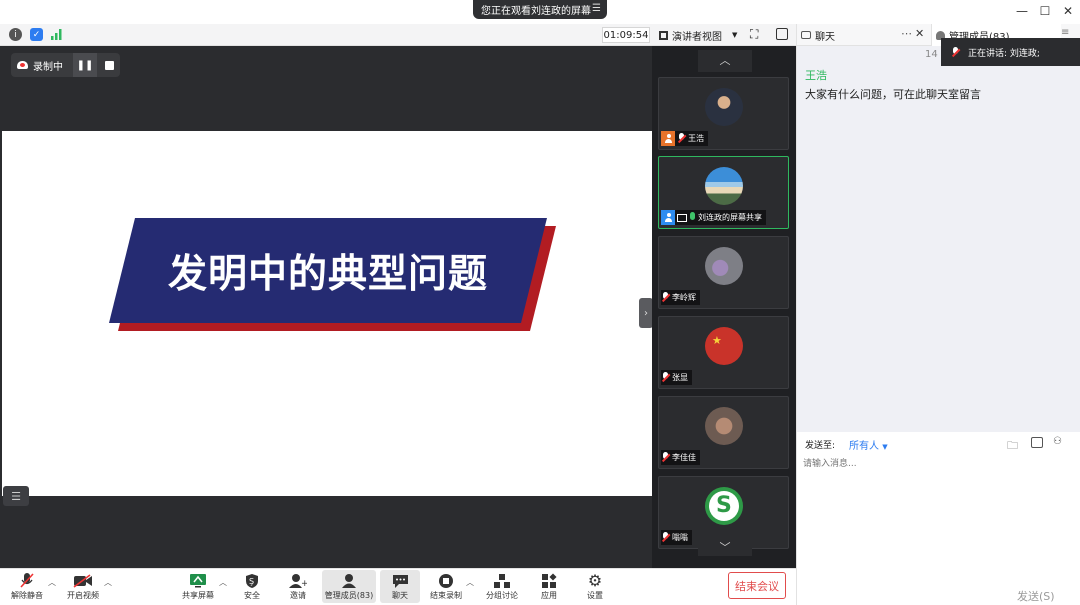 The image size is (1080, 605). I want to click on list-icon: ☰, so click(16, 496).